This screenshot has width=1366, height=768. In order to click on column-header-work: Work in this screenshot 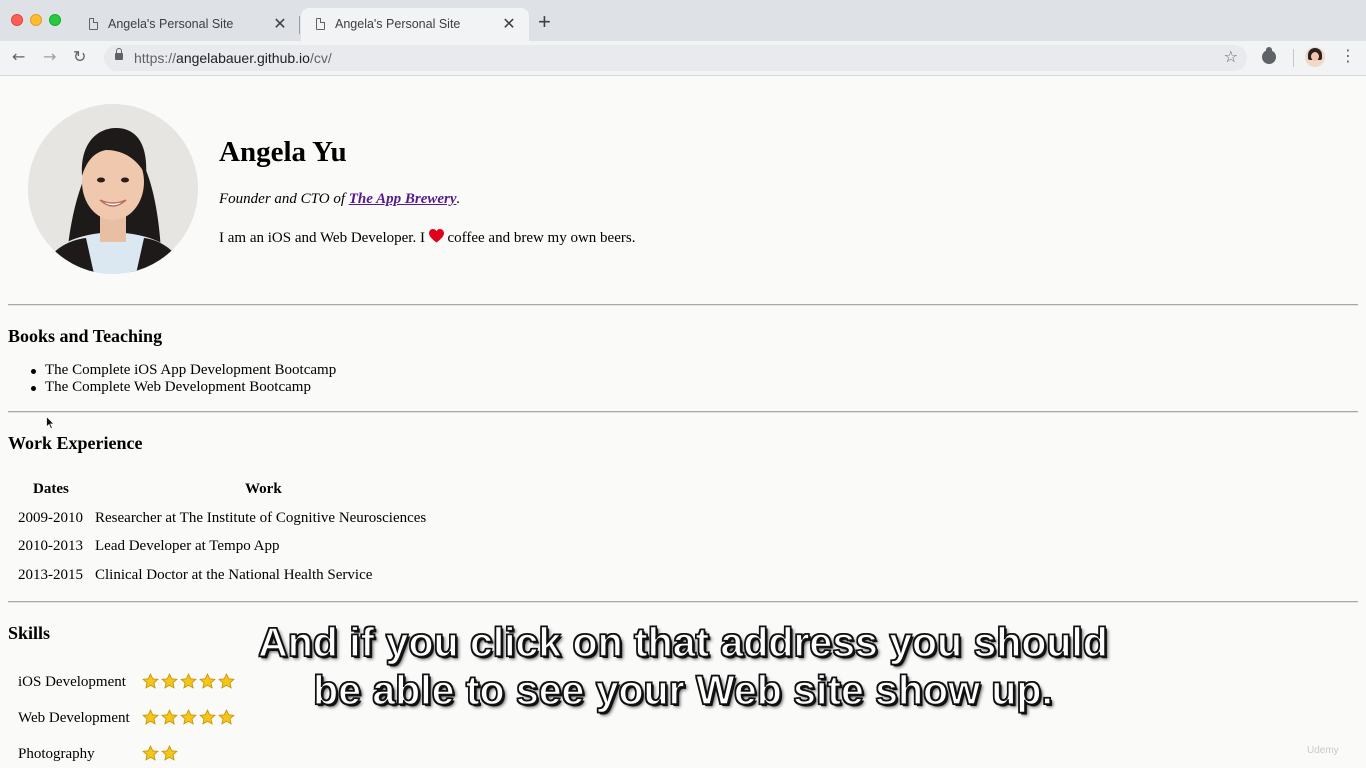, I will do `click(263, 489)`.